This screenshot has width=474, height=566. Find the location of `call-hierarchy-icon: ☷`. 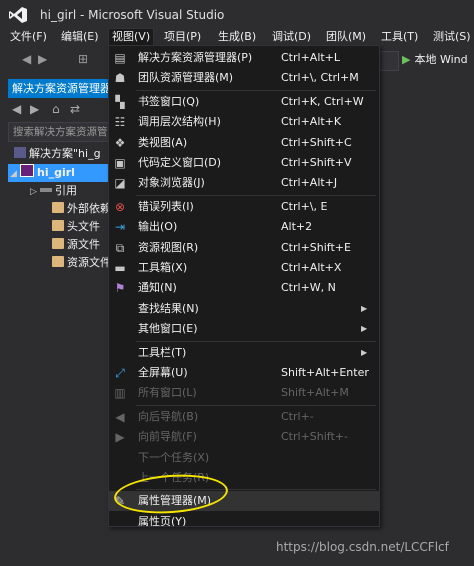

call-hierarchy-icon: ☷ is located at coordinates (120, 122).